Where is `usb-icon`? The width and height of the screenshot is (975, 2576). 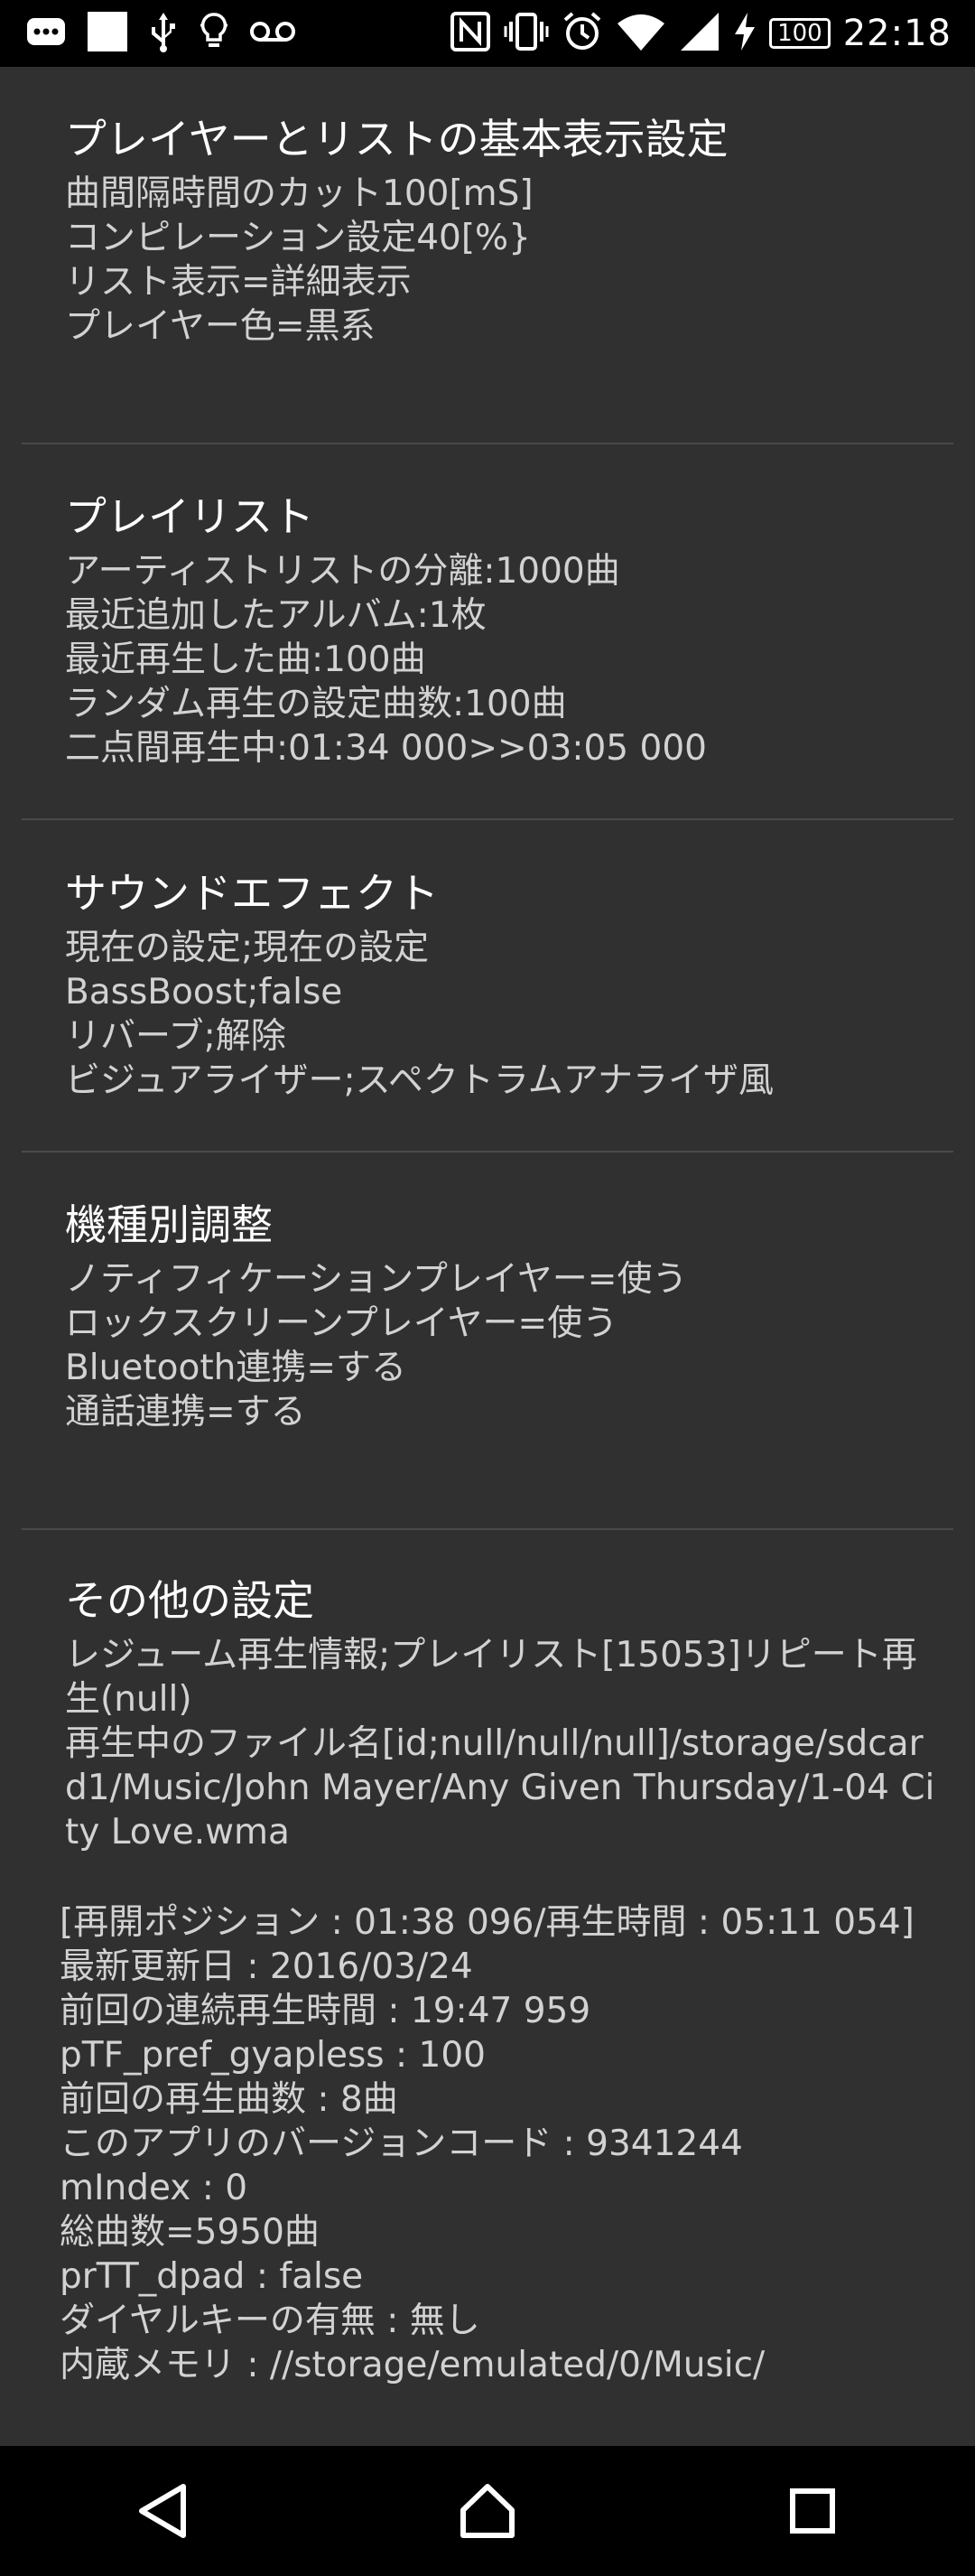
usb-icon is located at coordinates (163, 33).